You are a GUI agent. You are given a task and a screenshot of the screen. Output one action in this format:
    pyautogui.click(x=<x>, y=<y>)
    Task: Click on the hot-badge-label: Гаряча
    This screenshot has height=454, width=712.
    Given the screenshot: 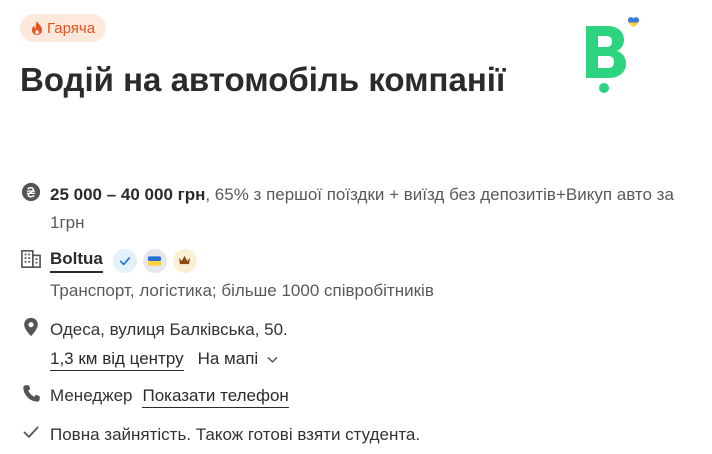 What is the action you would take?
    pyautogui.click(x=71, y=28)
    